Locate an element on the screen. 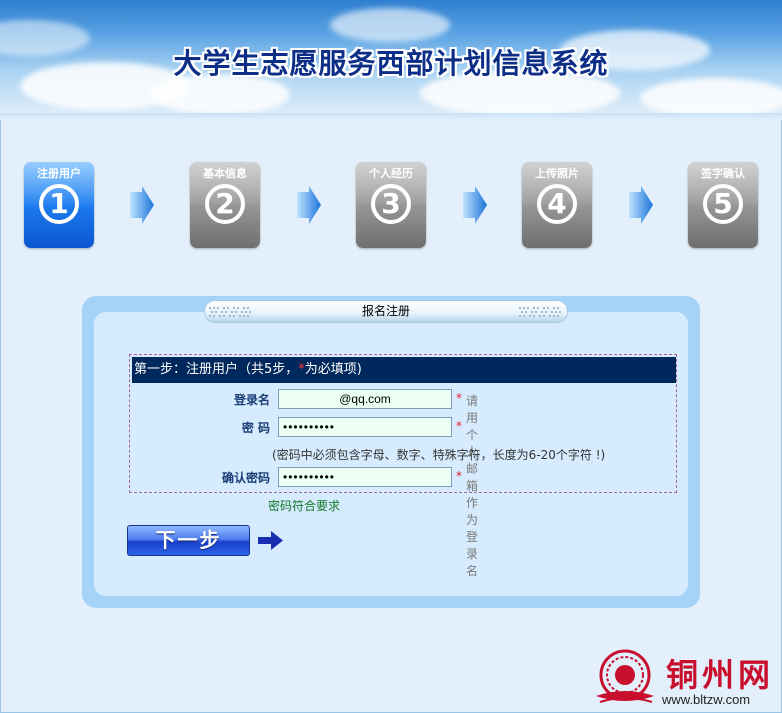  step-number: 3 is located at coordinates (391, 204).